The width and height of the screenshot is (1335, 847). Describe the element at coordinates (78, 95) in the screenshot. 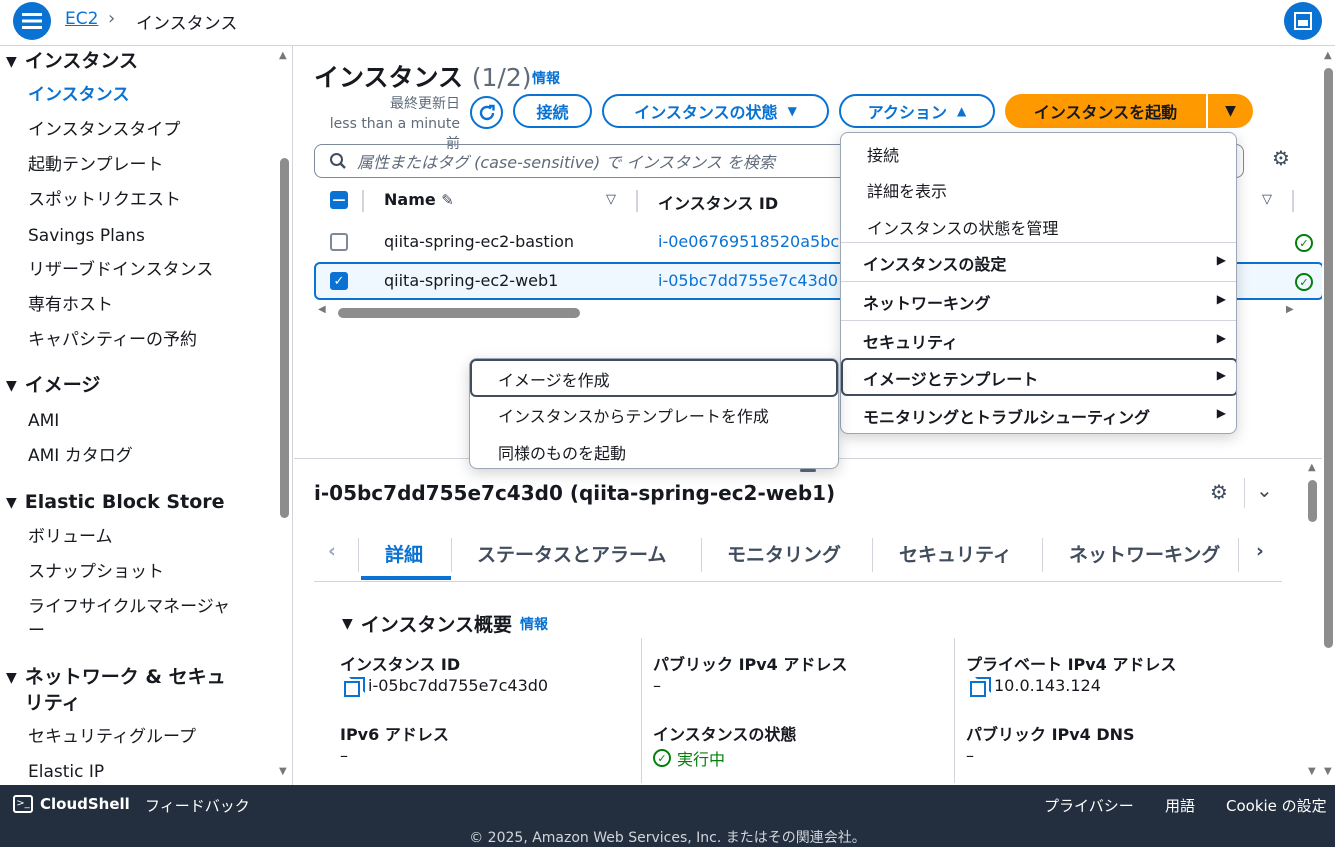

I see `sidebar-item-instances: インスタンス` at that location.